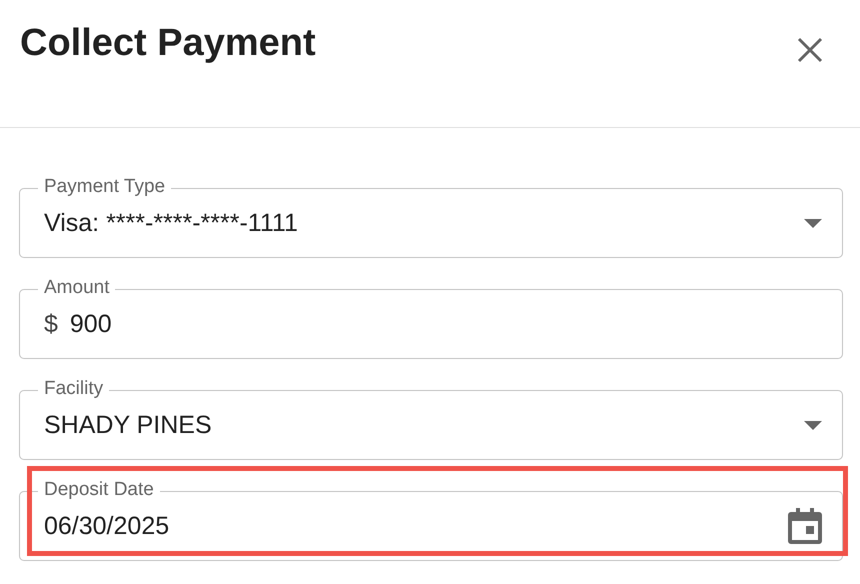 The height and width of the screenshot is (584, 860). Describe the element at coordinates (91, 324) in the screenshot. I see `field-value: 900` at that location.